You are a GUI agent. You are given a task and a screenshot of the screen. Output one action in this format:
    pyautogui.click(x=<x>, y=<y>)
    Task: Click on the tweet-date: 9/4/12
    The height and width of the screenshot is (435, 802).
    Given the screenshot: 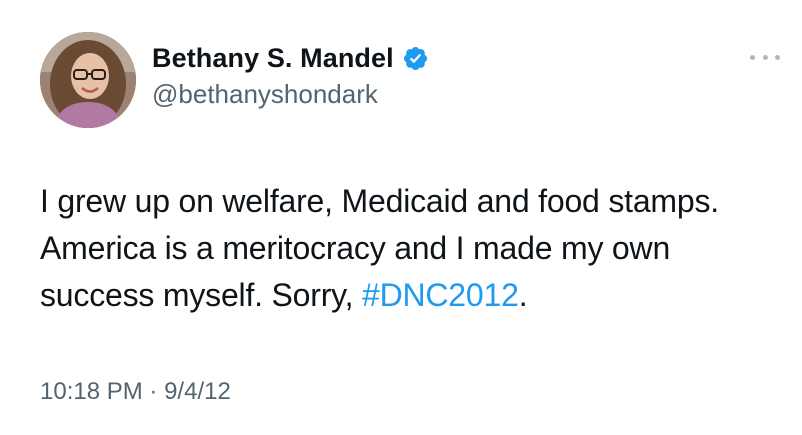 What is the action you would take?
    pyautogui.click(x=197, y=391)
    